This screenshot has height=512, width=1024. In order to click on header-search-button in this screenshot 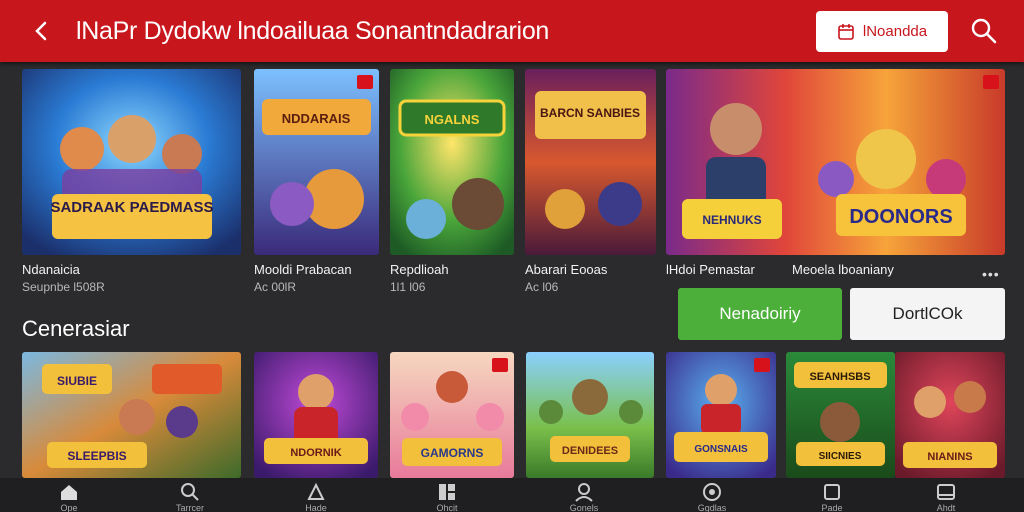, I will do `click(984, 31)`.